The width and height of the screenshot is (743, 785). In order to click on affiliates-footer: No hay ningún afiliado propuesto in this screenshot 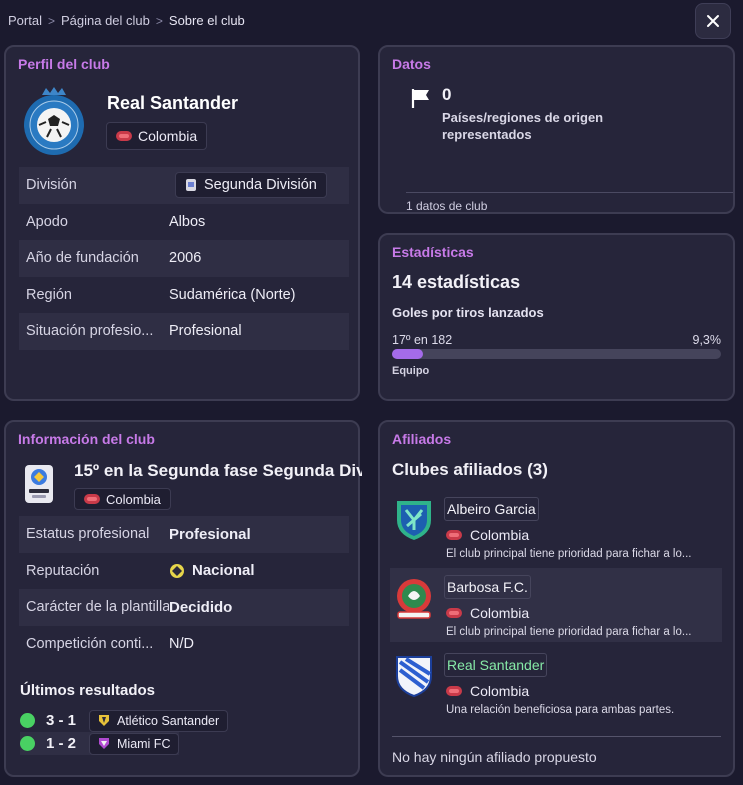, I will do `click(494, 757)`.